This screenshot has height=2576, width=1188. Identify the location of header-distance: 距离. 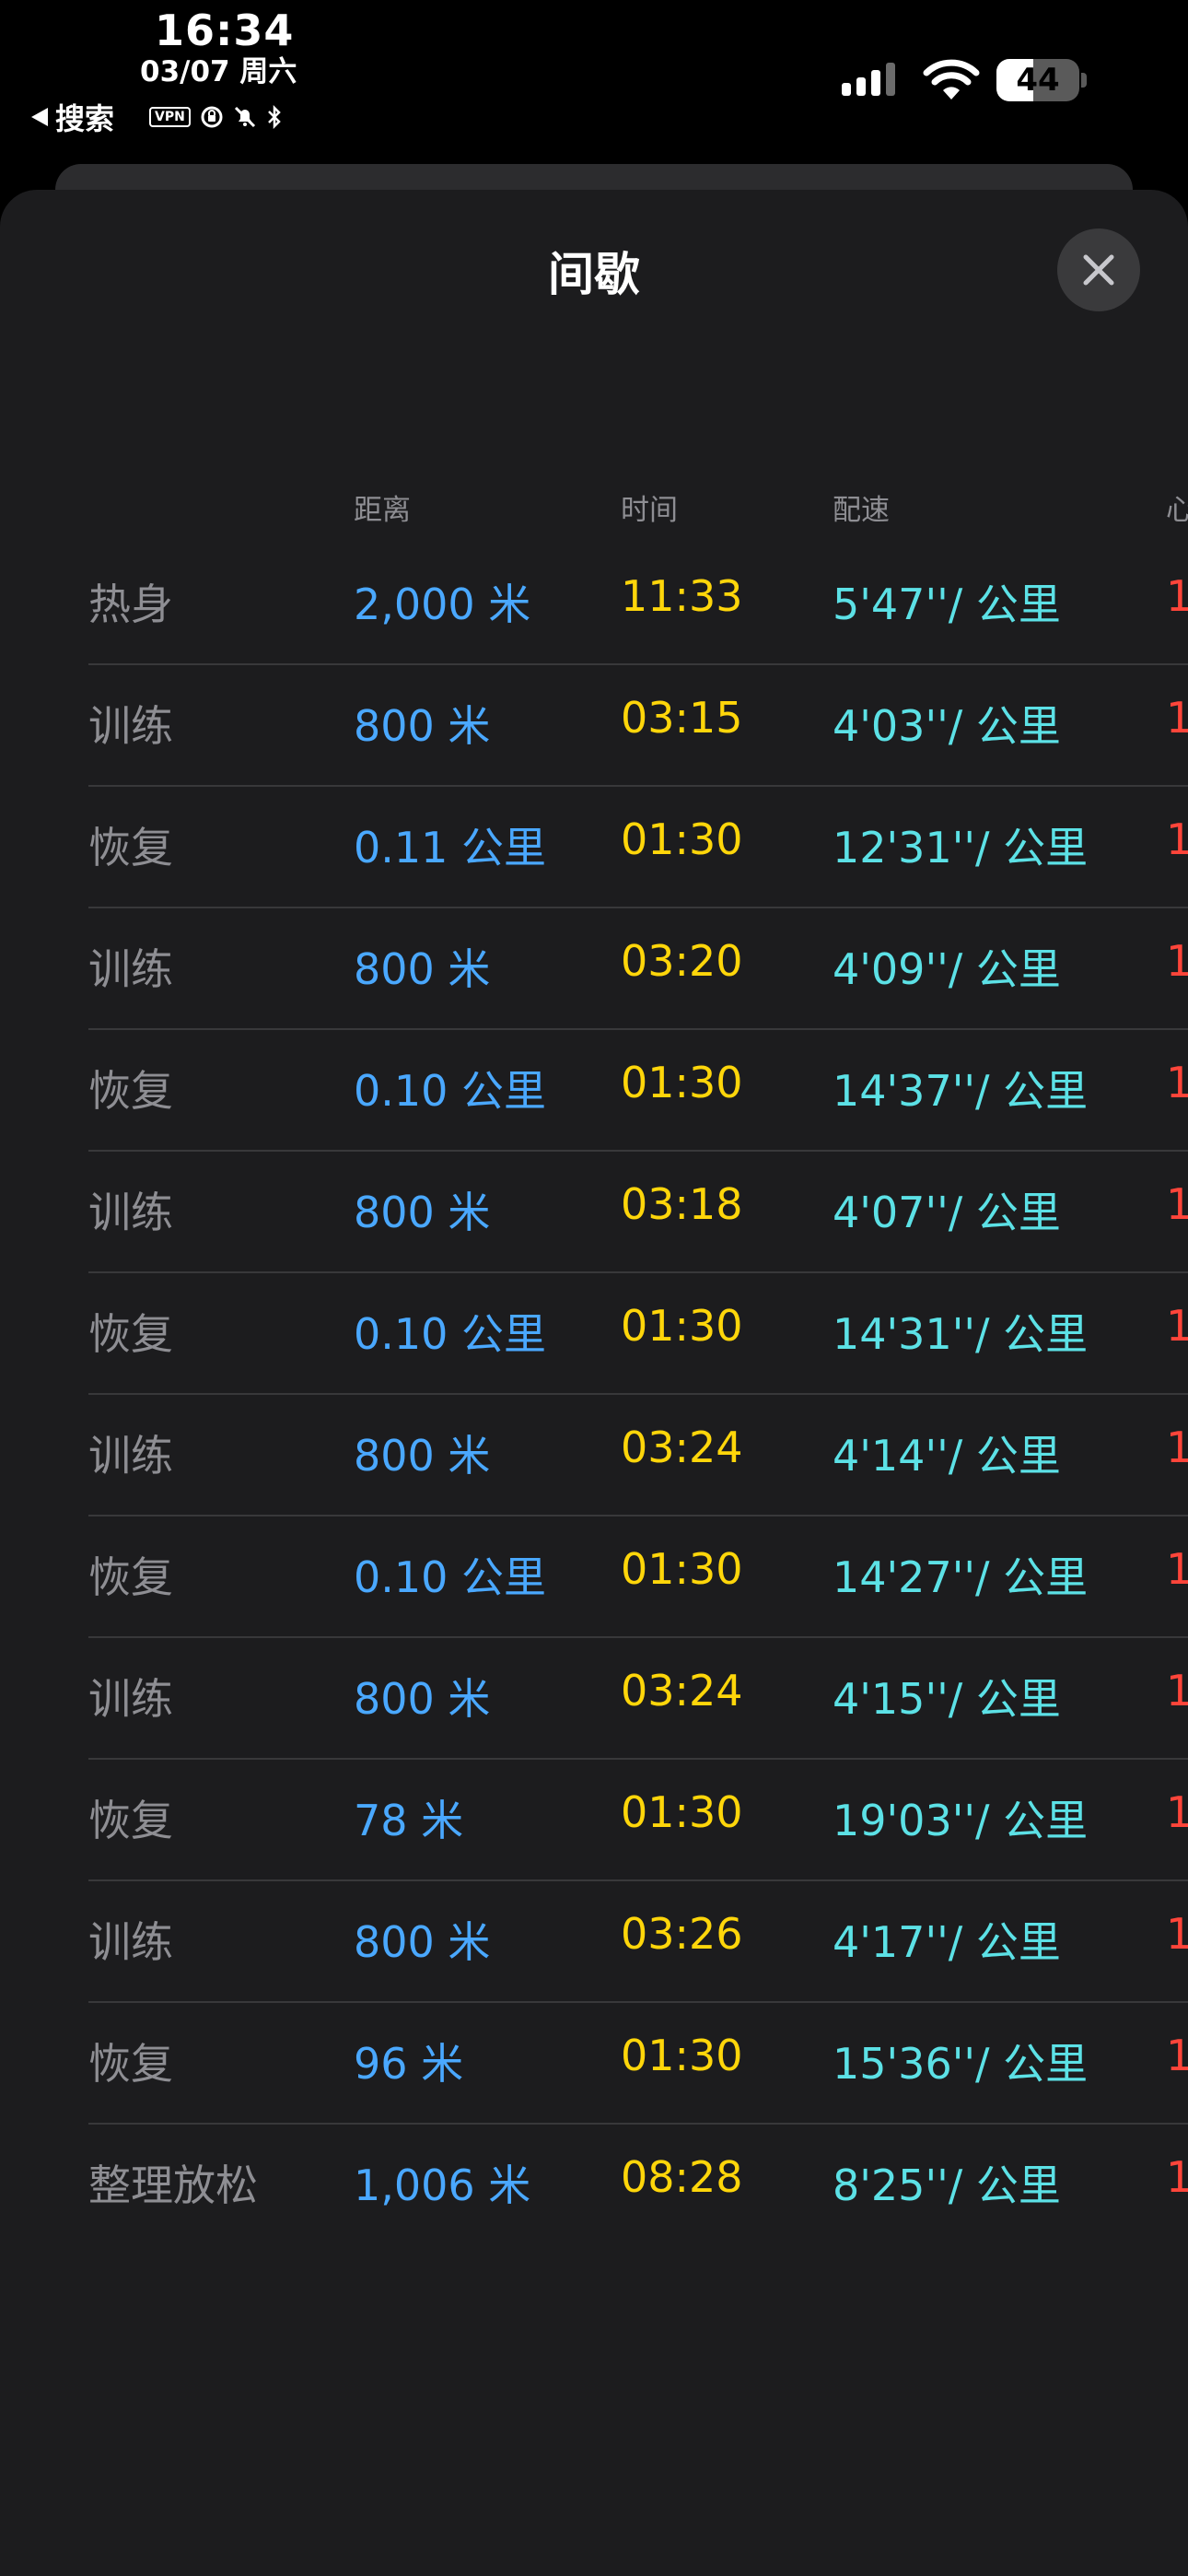
(382, 510).